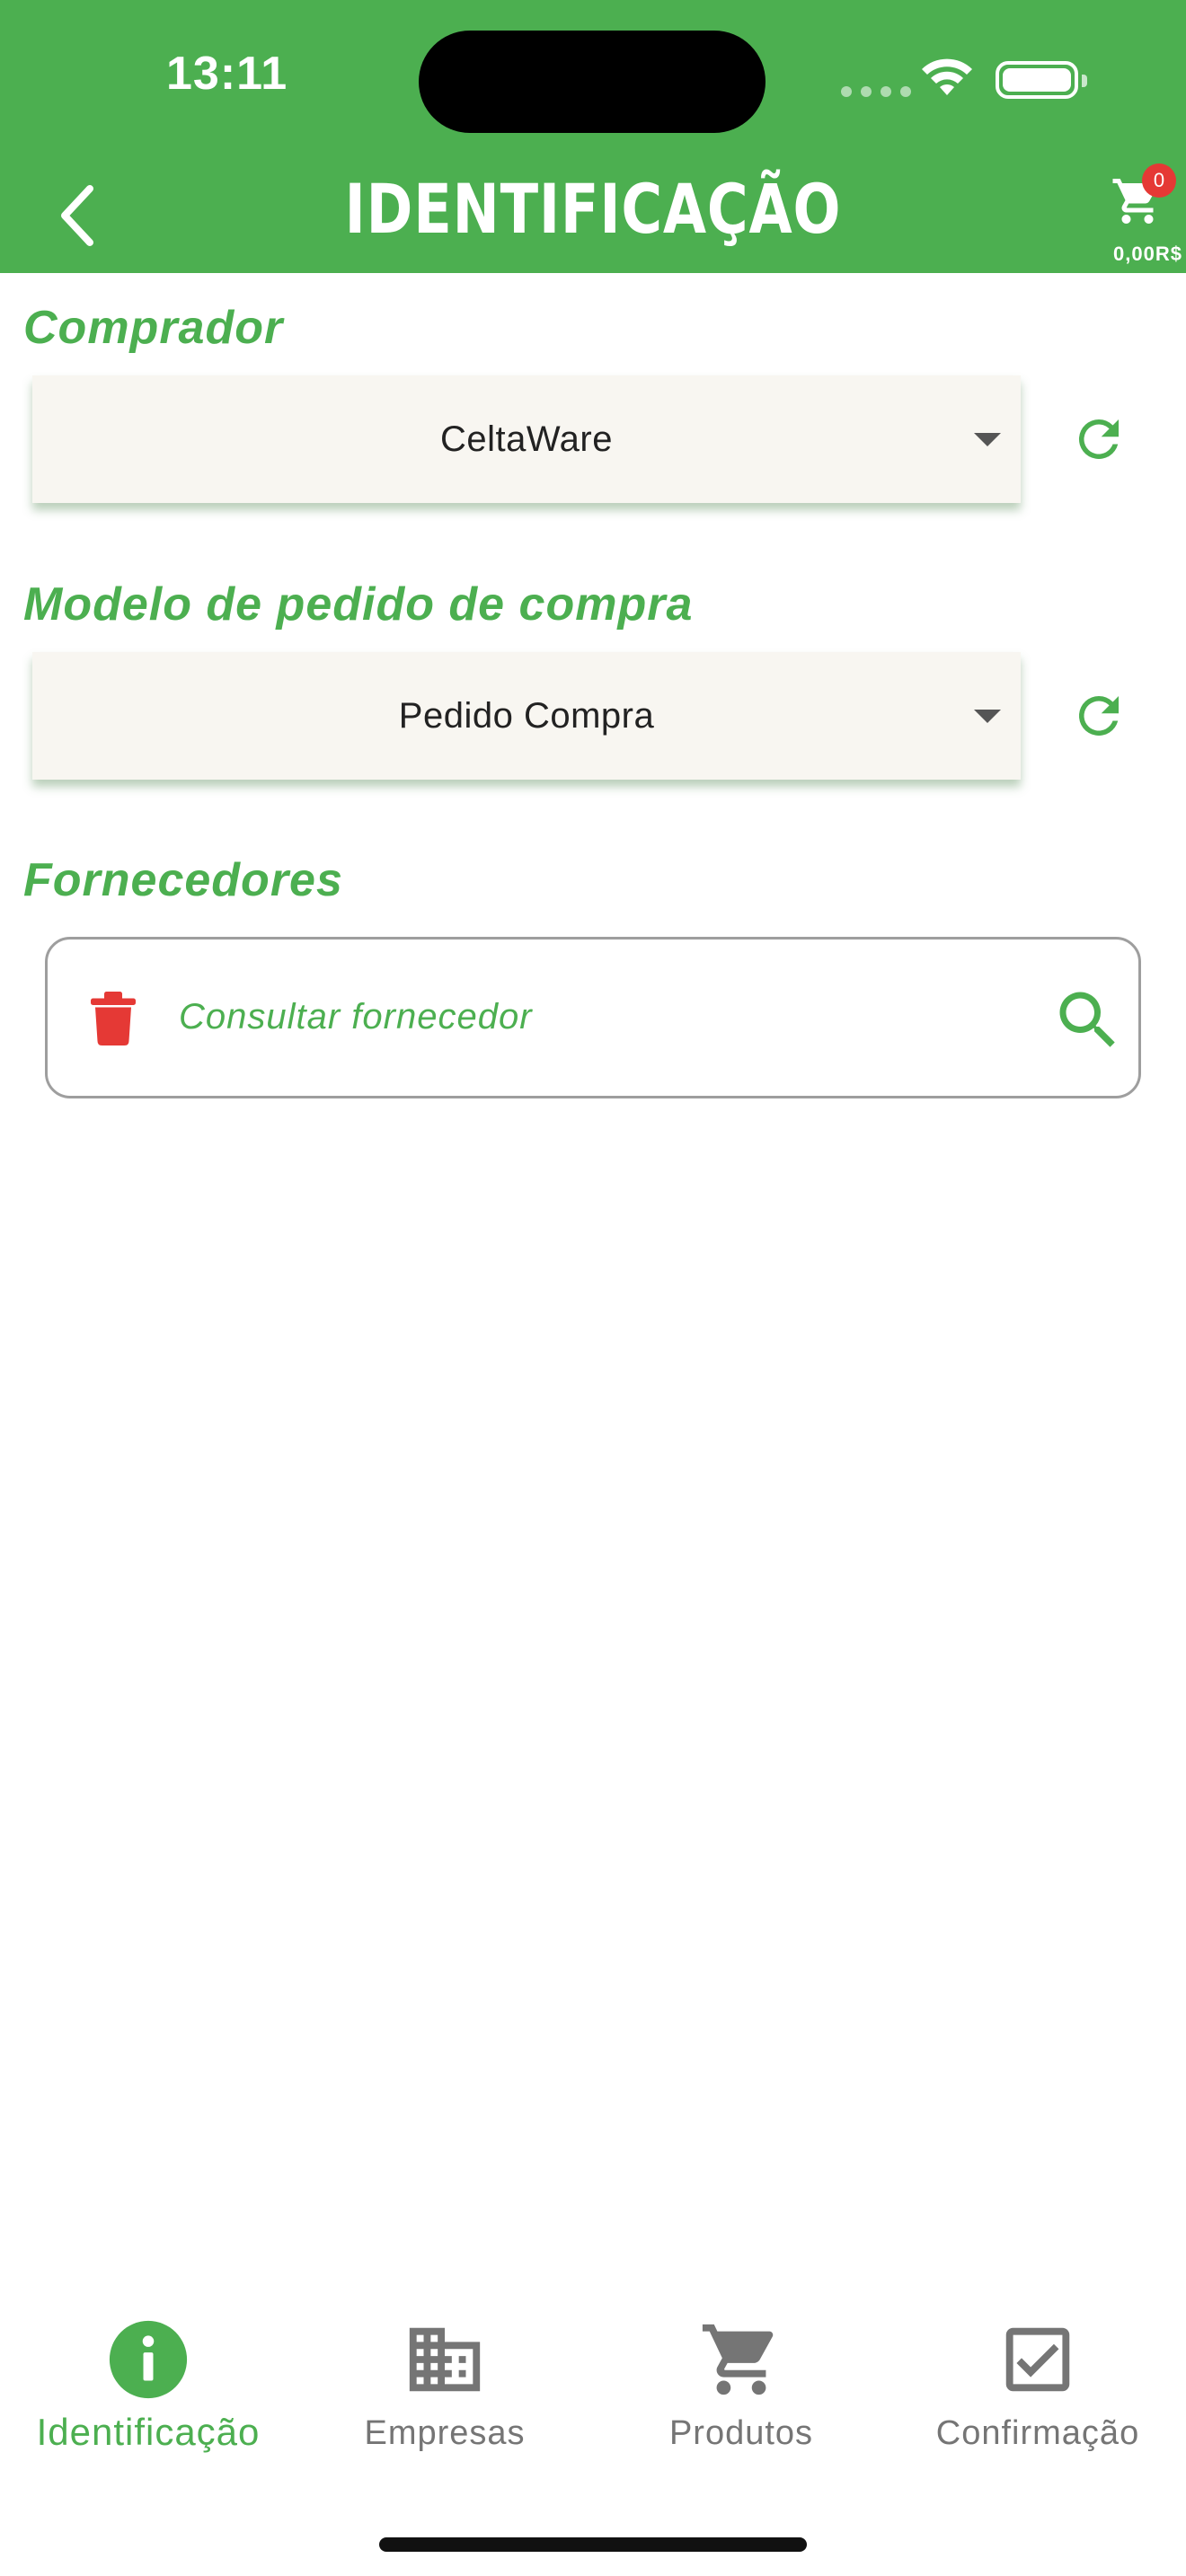 The image size is (1186, 2576). Describe the element at coordinates (593, 136) in the screenshot. I see `app-header: 13:11 IDENTIFICAÇÃO 0 0,00R$` at that location.